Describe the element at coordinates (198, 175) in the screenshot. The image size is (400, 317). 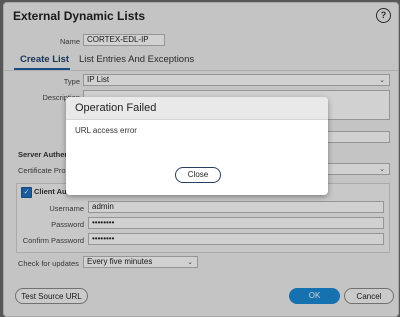
I see `close-button: Close` at that location.